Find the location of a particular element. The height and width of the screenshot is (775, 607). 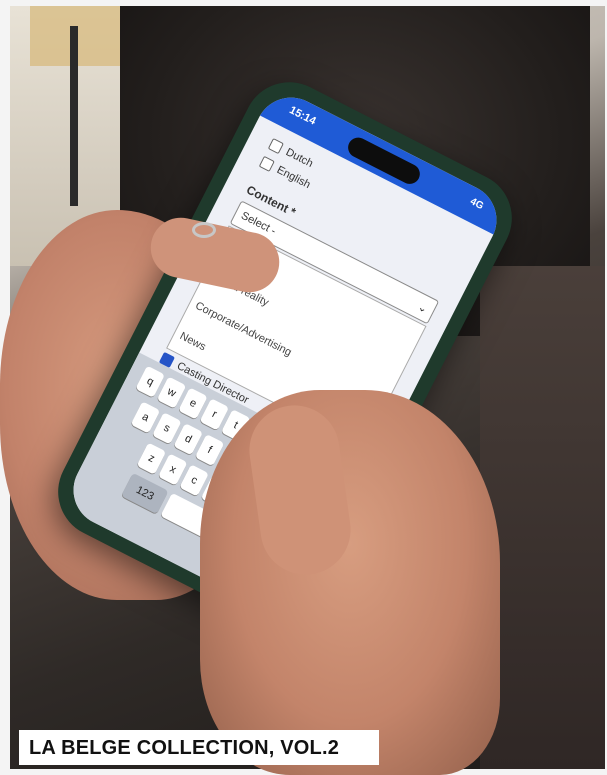

caption: LA BELGE COLLECTION, VOL.2 is located at coordinates (184, 748).